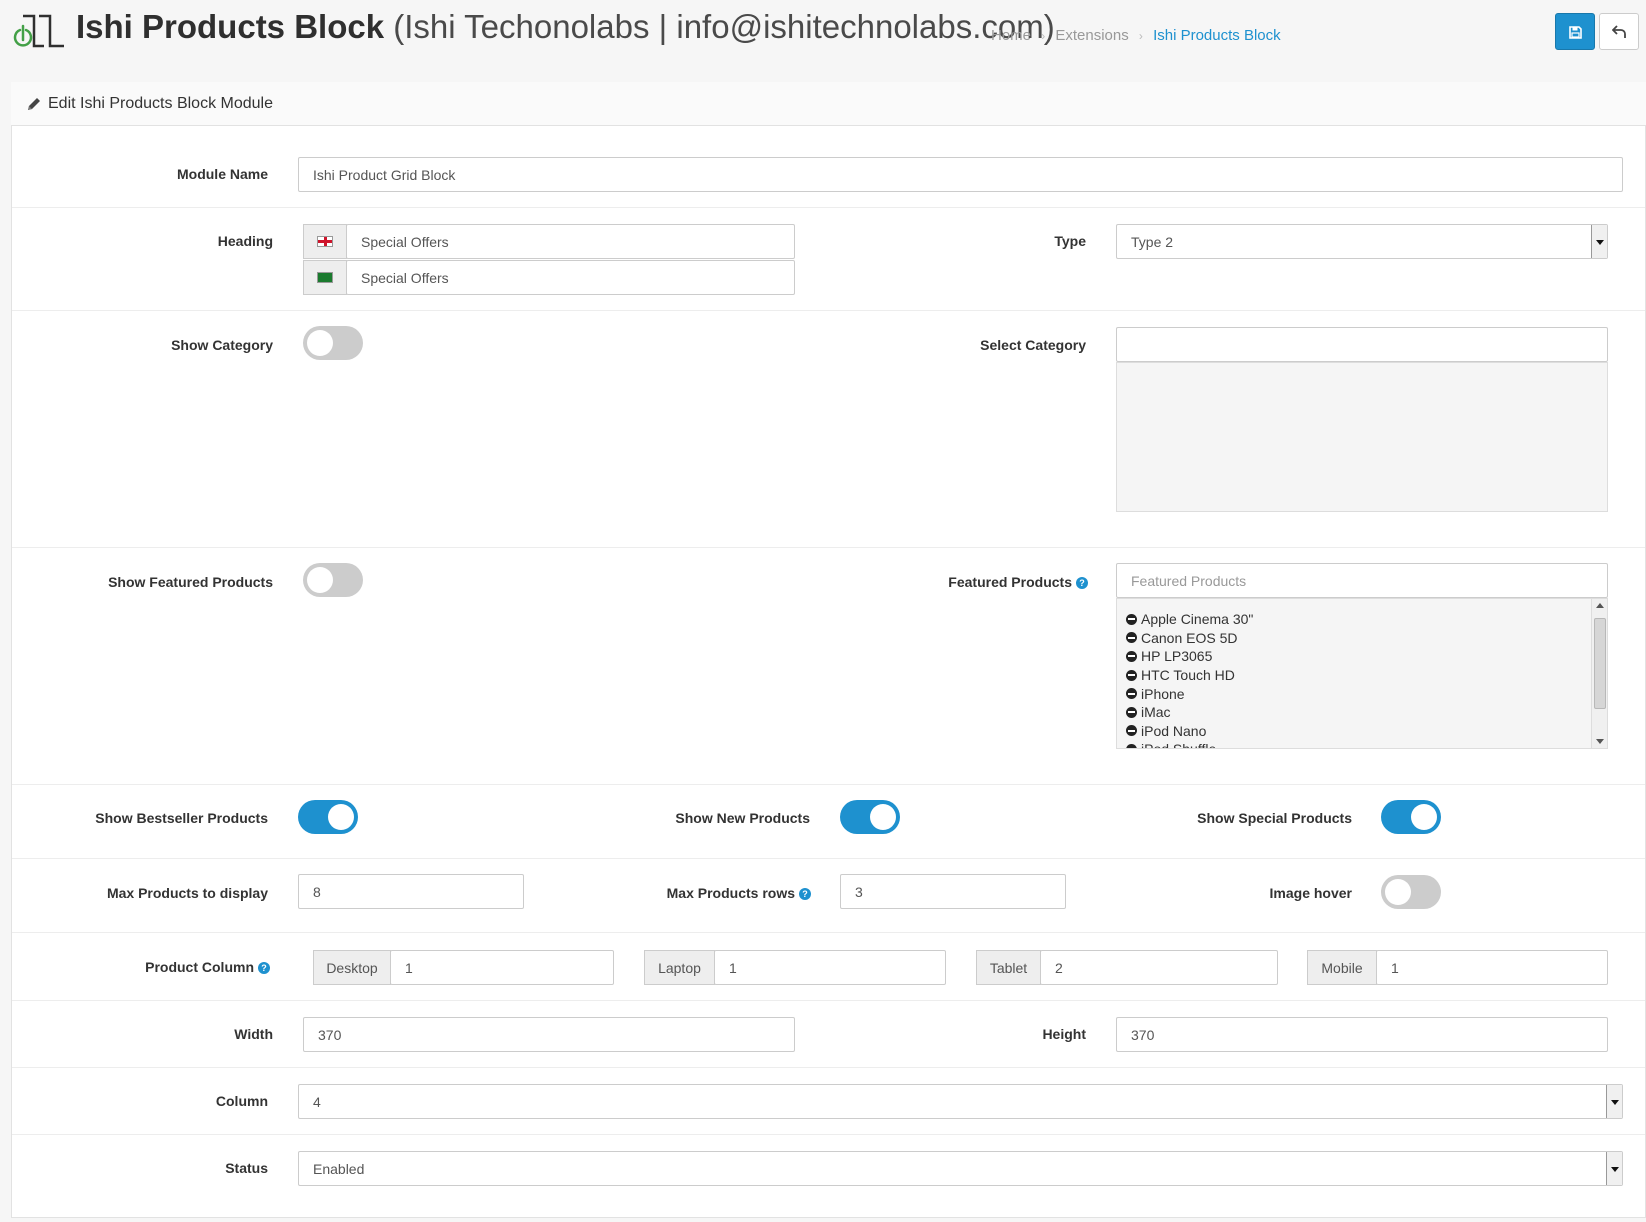 This screenshot has width=1646, height=1222. I want to click on featured-product-item: HTC Touch HD, so click(1189, 675).